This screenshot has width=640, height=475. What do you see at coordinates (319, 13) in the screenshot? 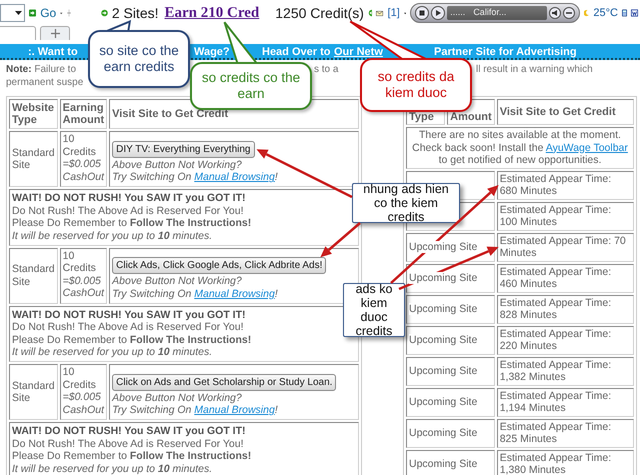
I see `credits-count: 1250 Credit(s)` at bounding box center [319, 13].